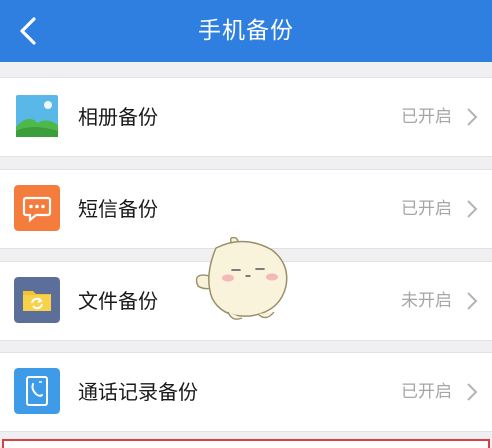 The width and height of the screenshot is (492, 448). What do you see at coordinates (37, 300) in the screenshot?
I see `folder-sync-icon` at bounding box center [37, 300].